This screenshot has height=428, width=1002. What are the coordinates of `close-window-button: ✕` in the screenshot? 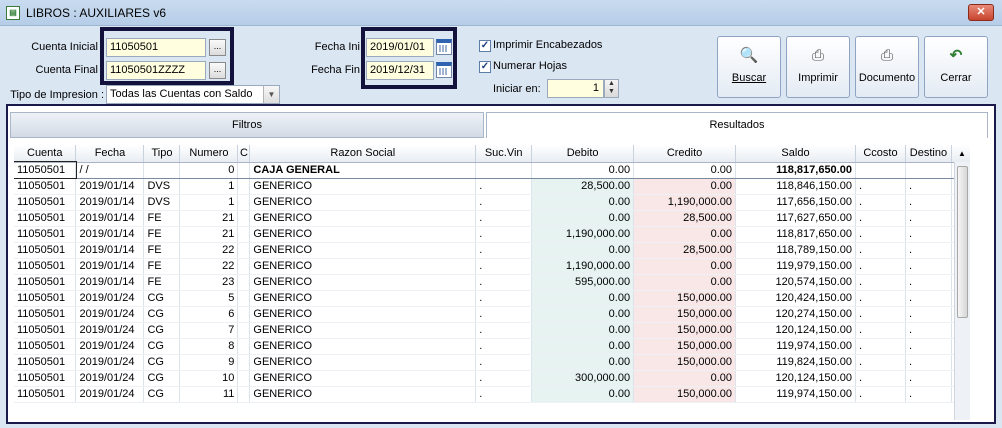 It's located at (981, 12).